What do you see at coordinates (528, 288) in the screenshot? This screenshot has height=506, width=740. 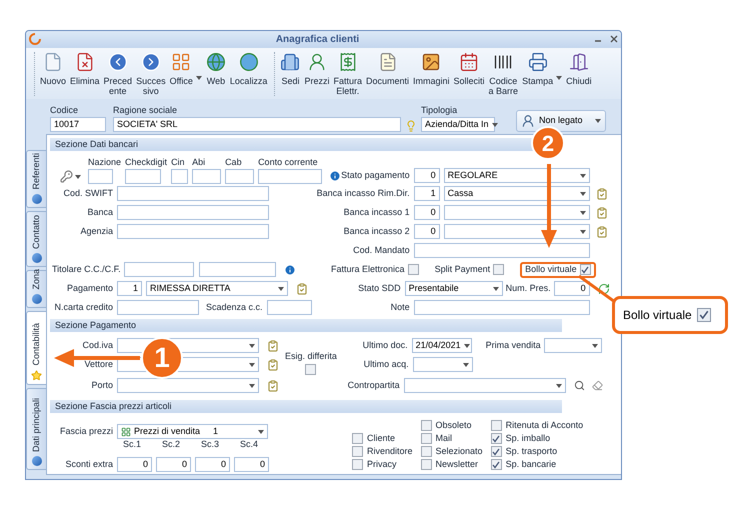 I see `field-label: Num. Pres.` at bounding box center [528, 288].